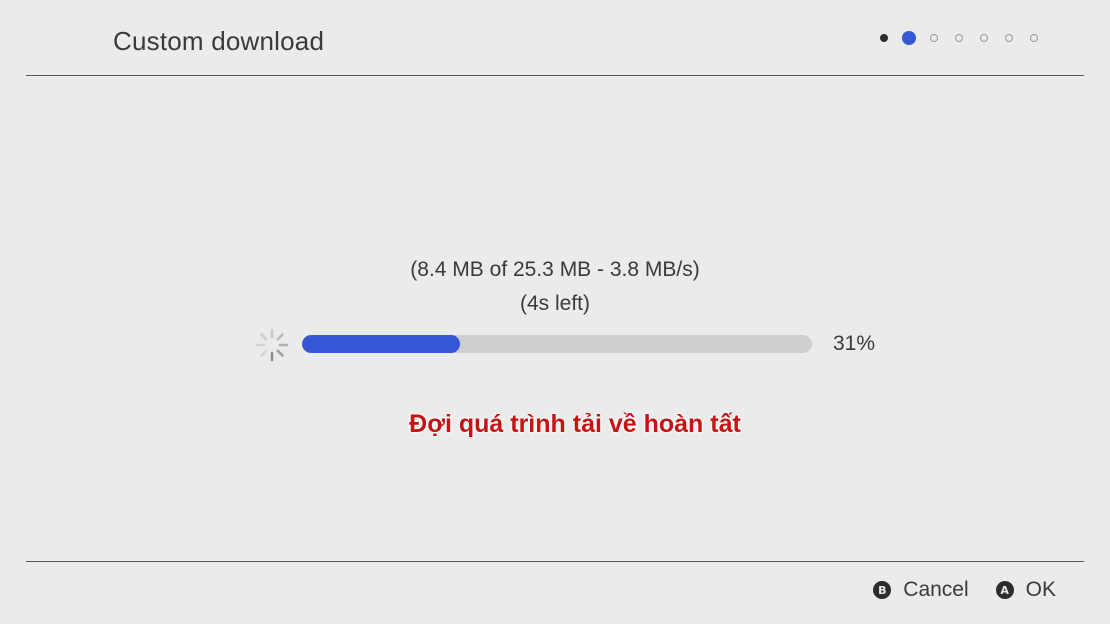  I want to click on step-dot-current, so click(909, 38).